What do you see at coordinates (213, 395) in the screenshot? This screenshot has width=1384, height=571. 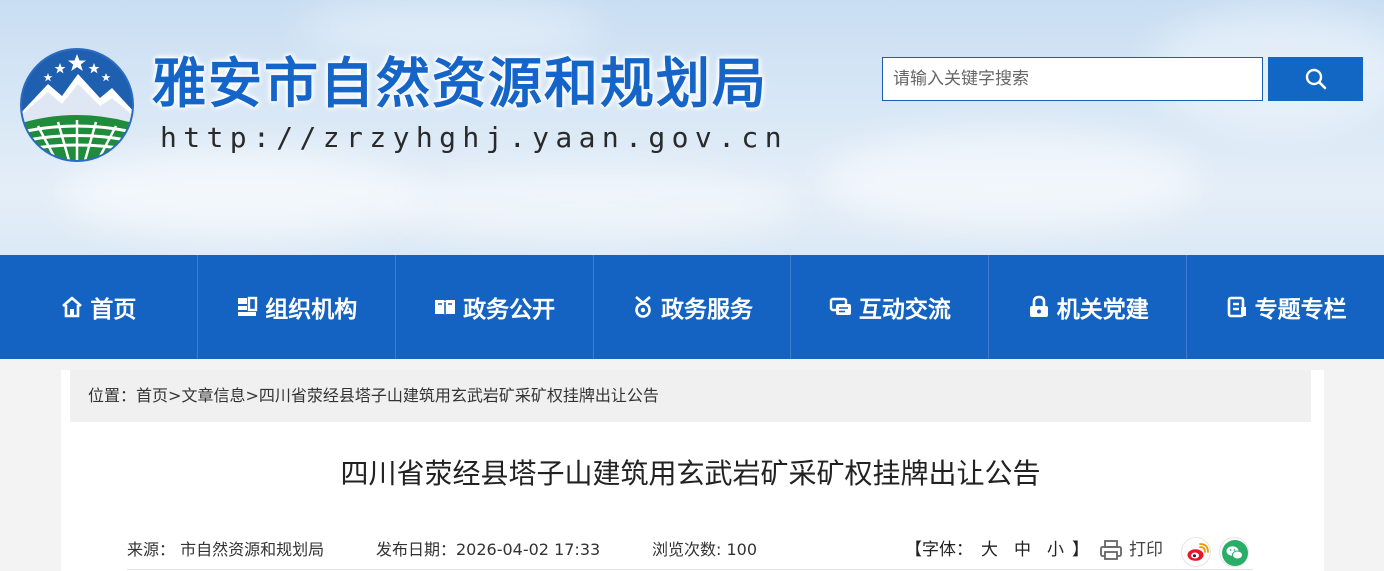 I see `breadcrumb-section-link: 文章信息` at bounding box center [213, 395].